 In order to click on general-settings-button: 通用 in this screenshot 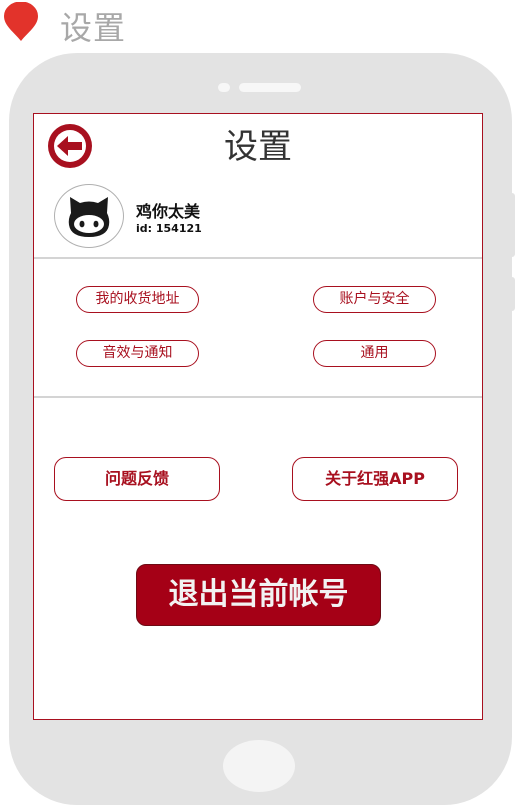, I will do `click(374, 353)`.